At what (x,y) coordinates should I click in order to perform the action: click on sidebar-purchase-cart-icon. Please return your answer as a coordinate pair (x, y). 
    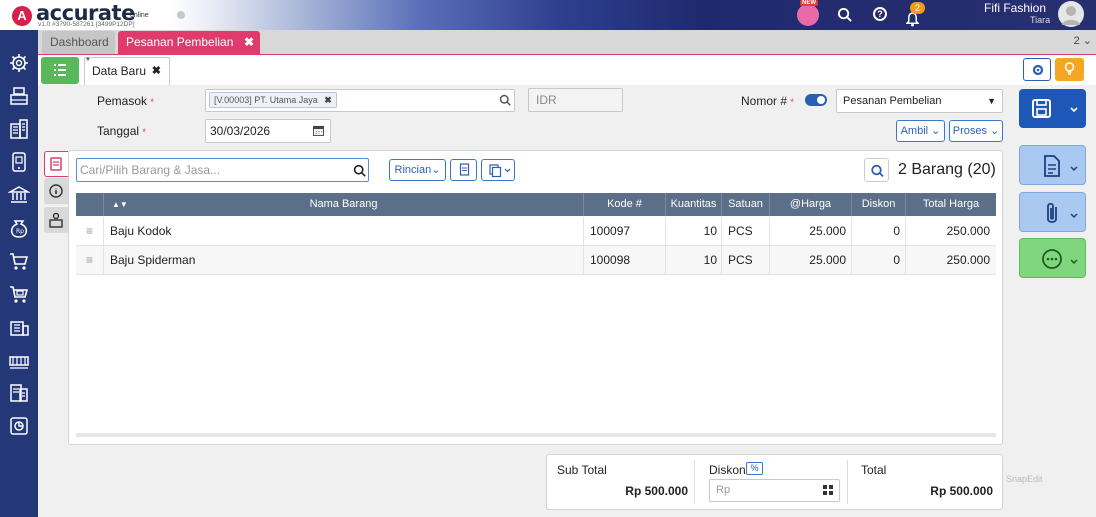
    Looking at the image, I should click on (19, 294).